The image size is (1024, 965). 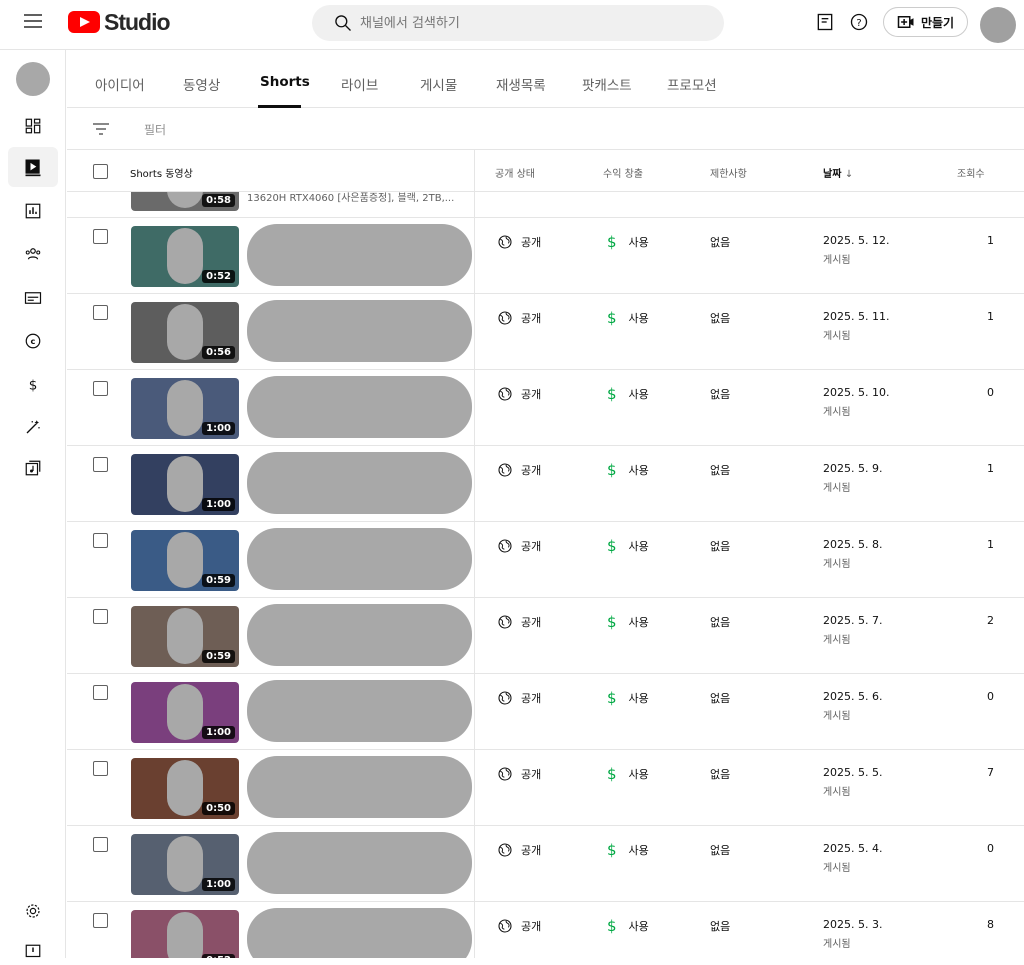 What do you see at coordinates (201, 84) in the screenshot?
I see `tab-videos: 동영상` at bounding box center [201, 84].